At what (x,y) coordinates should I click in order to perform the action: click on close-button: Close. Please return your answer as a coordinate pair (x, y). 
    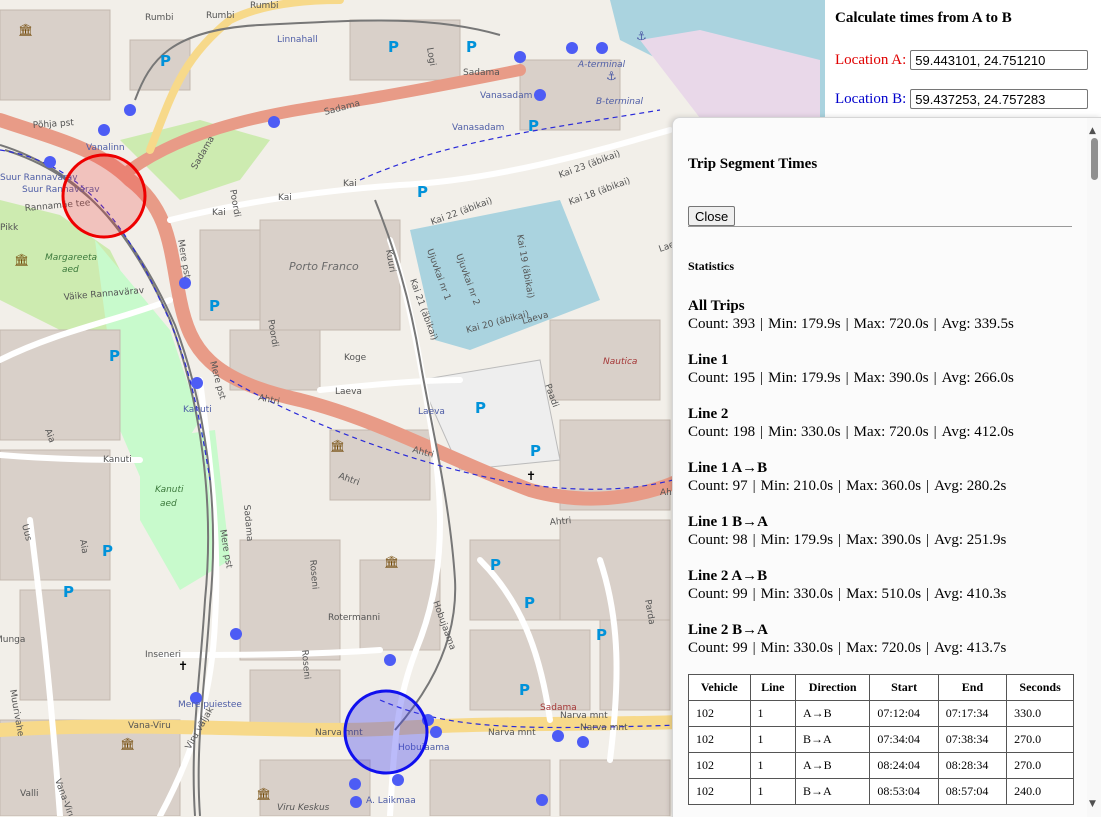
    Looking at the image, I should click on (712, 216).